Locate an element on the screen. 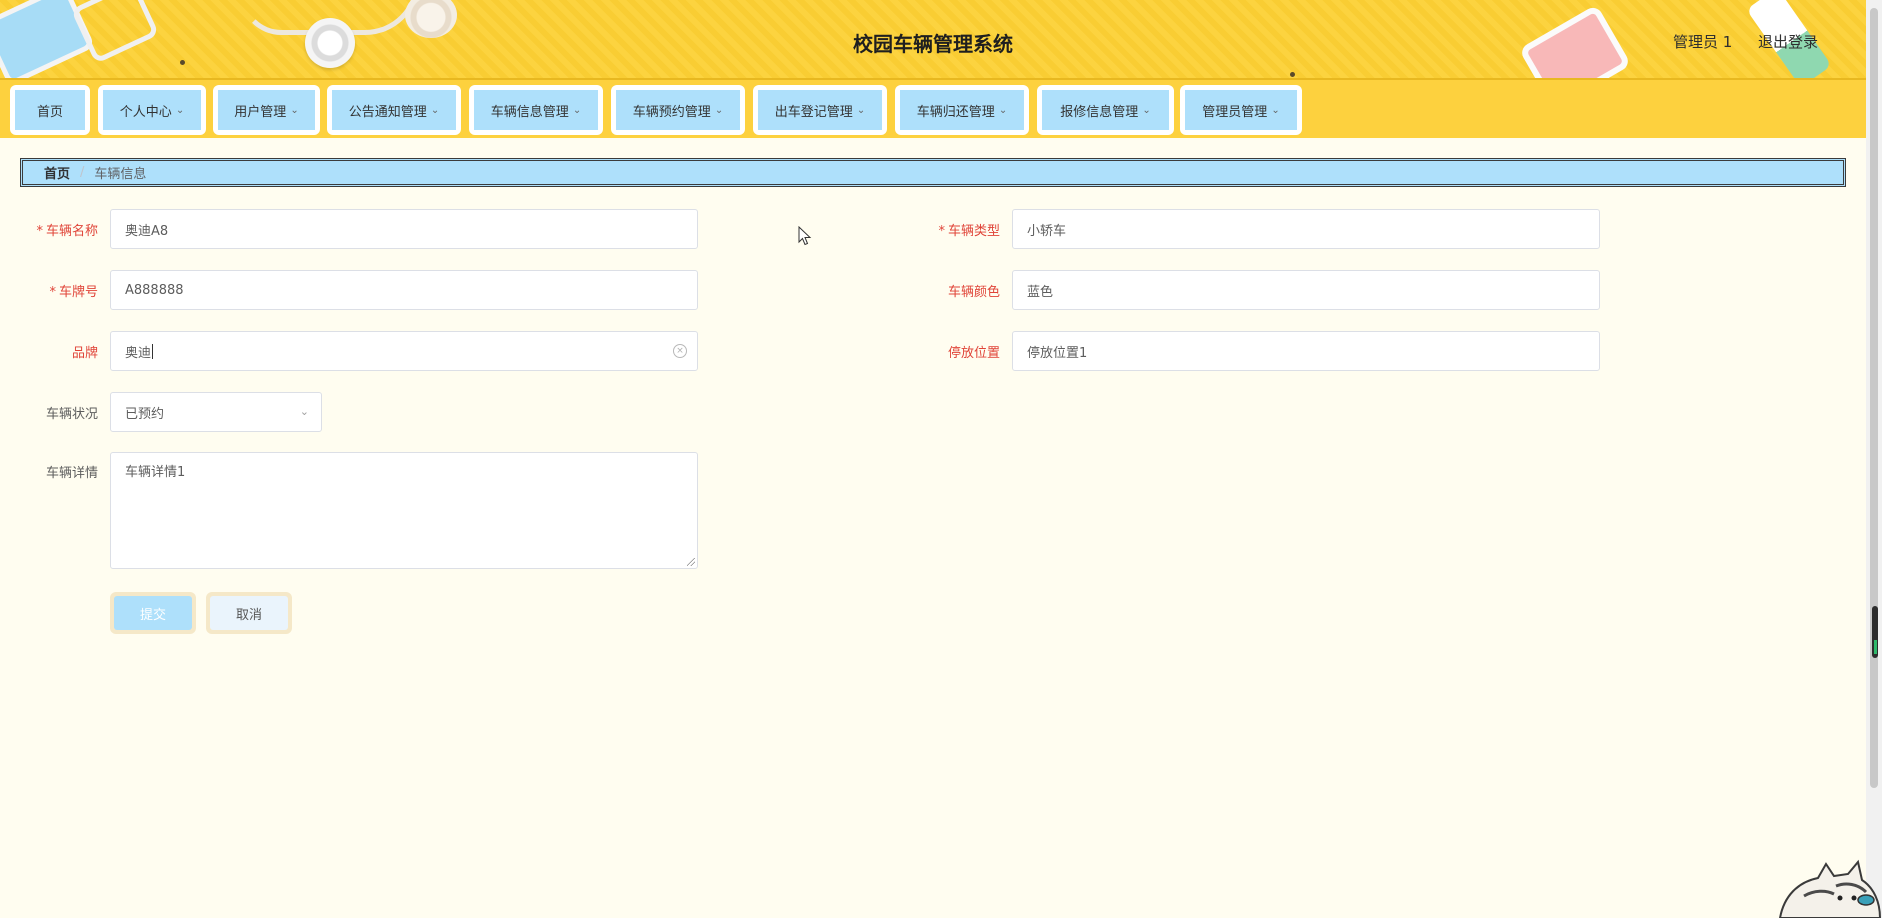 The width and height of the screenshot is (1882, 918). nav-label: 用户管理 is located at coordinates (260, 112).